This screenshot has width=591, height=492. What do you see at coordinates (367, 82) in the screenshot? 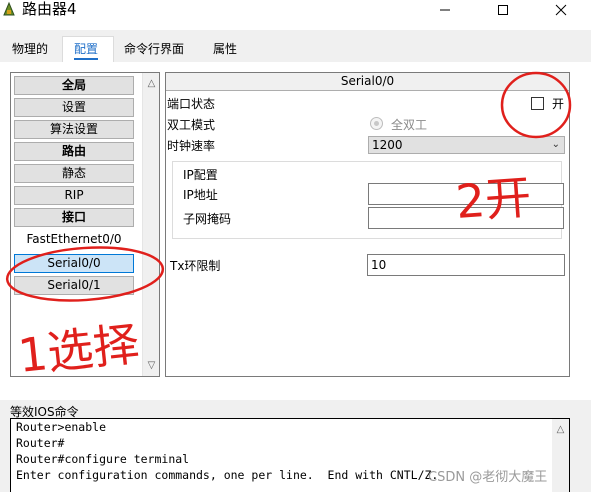
I see `panel-title: Serial0/0` at bounding box center [367, 82].